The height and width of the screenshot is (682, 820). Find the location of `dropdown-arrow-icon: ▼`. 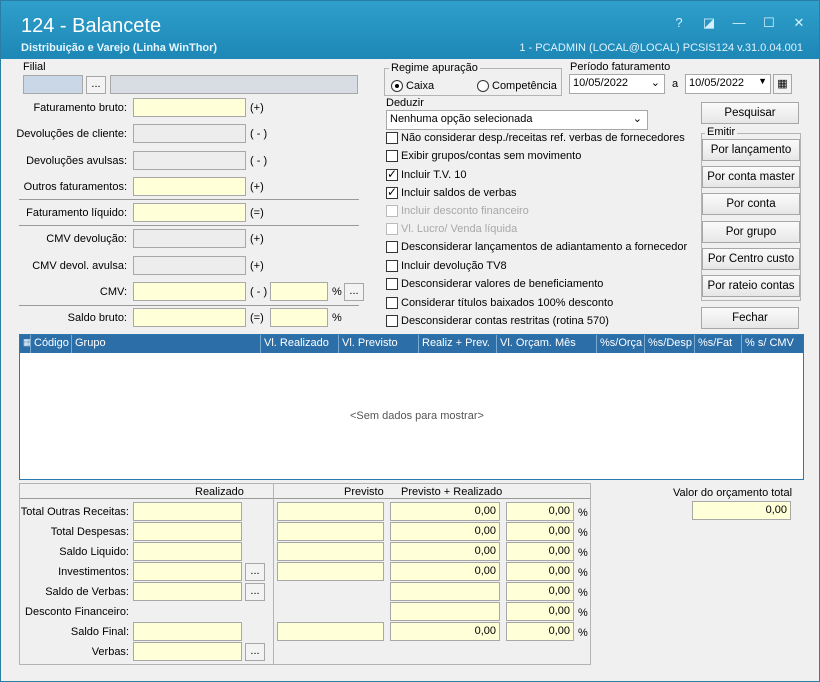

dropdown-arrow-icon: ▼ is located at coordinates (762, 81).